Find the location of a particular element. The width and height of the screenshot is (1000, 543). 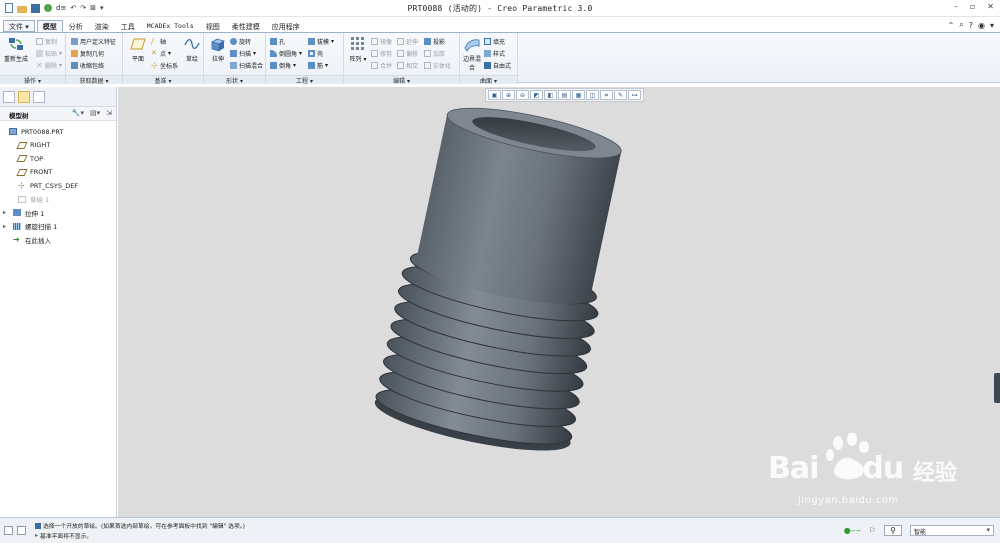

group-shapes: 拉伸 旋转 扫描 ▾ 扫描混合 形状 ▾ is located at coordinates (235, 59).